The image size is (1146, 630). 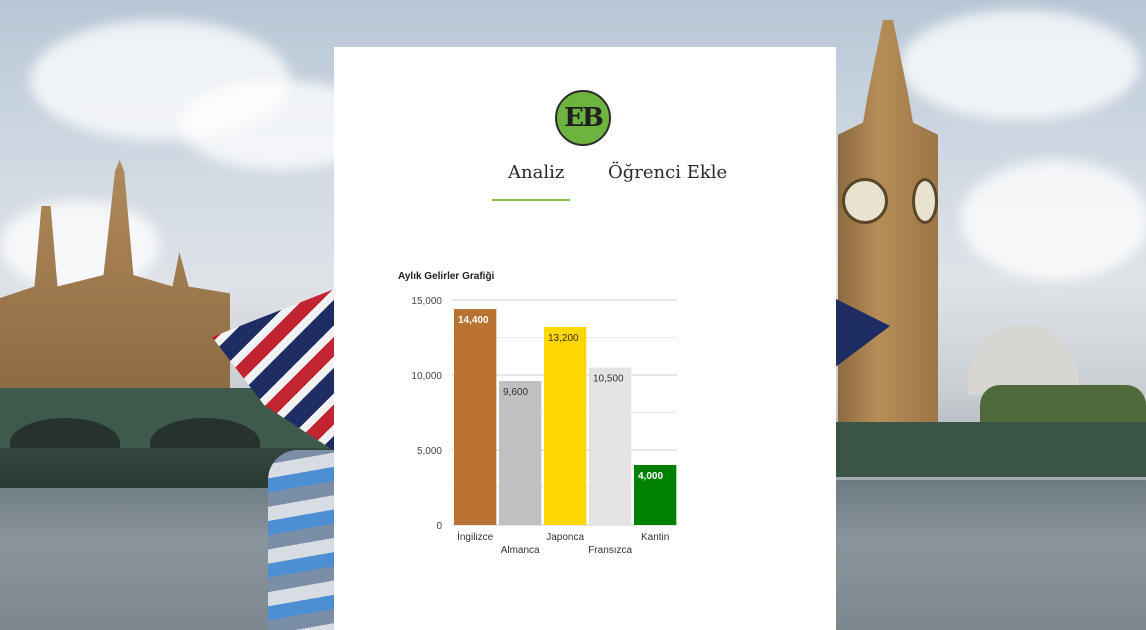 What do you see at coordinates (865, 201) in the screenshot?
I see `clock-face` at bounding box center [865, 201].